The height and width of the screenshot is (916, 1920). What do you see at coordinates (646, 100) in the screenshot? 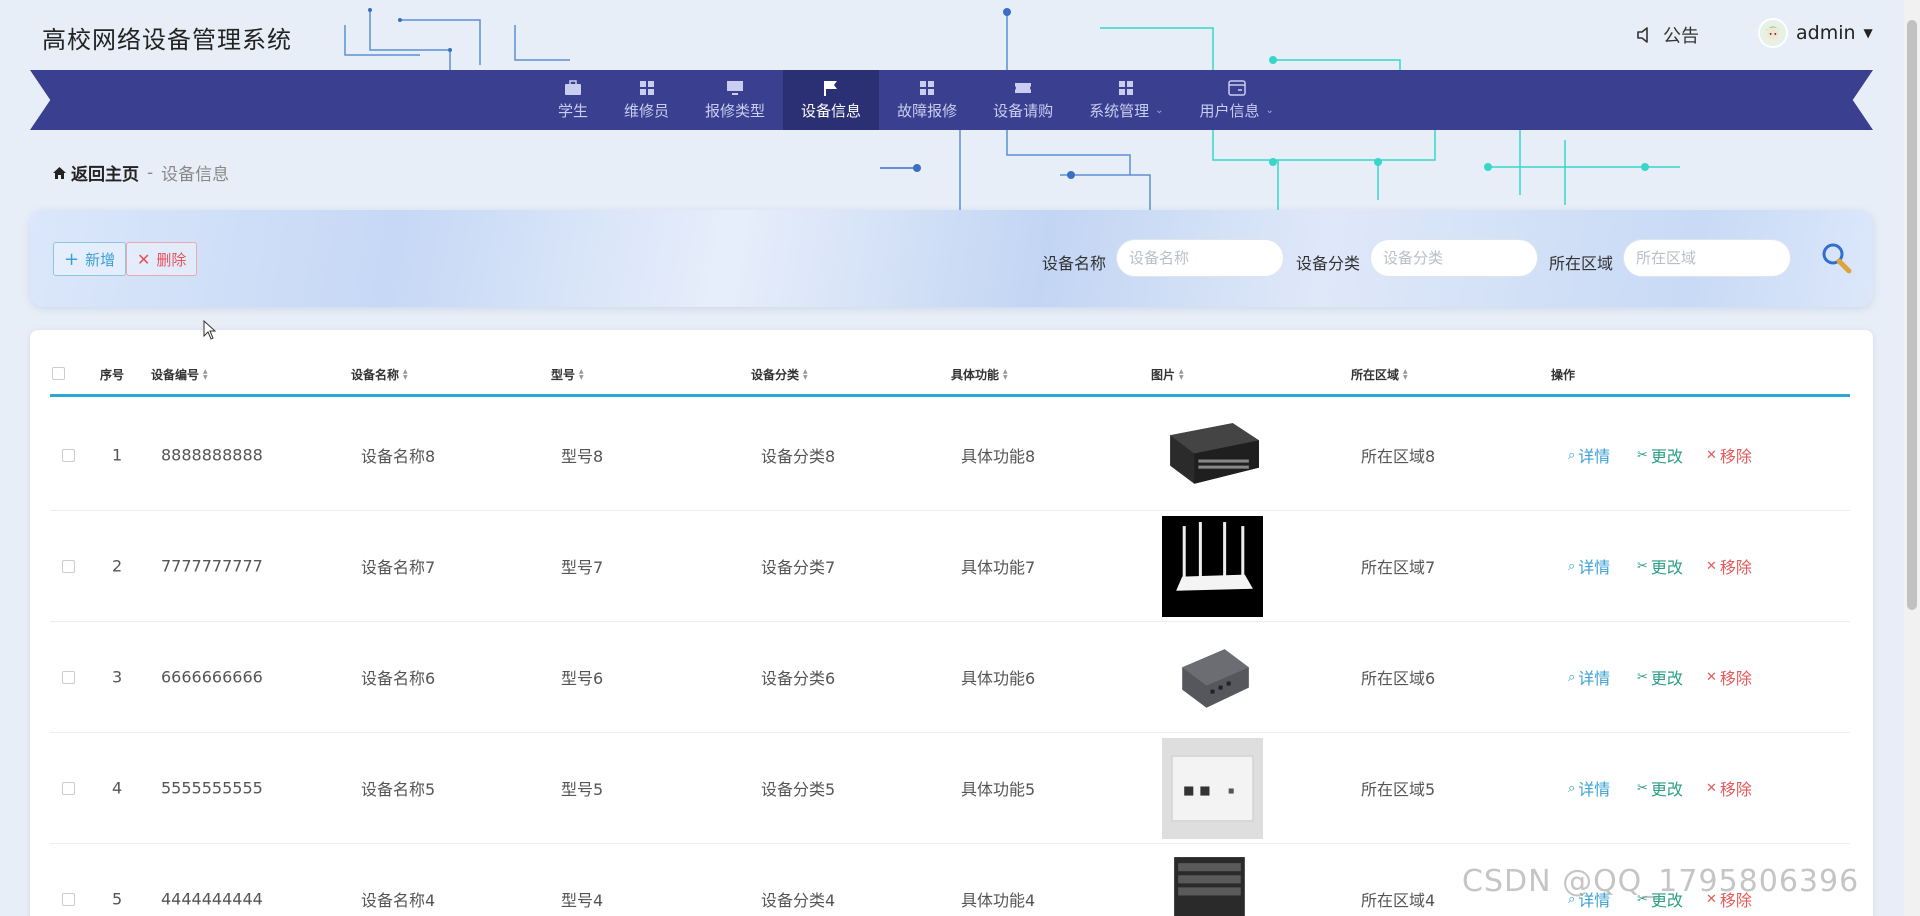
I see `nav-item-repairers: 维修员` at bounding box center [646, 100].